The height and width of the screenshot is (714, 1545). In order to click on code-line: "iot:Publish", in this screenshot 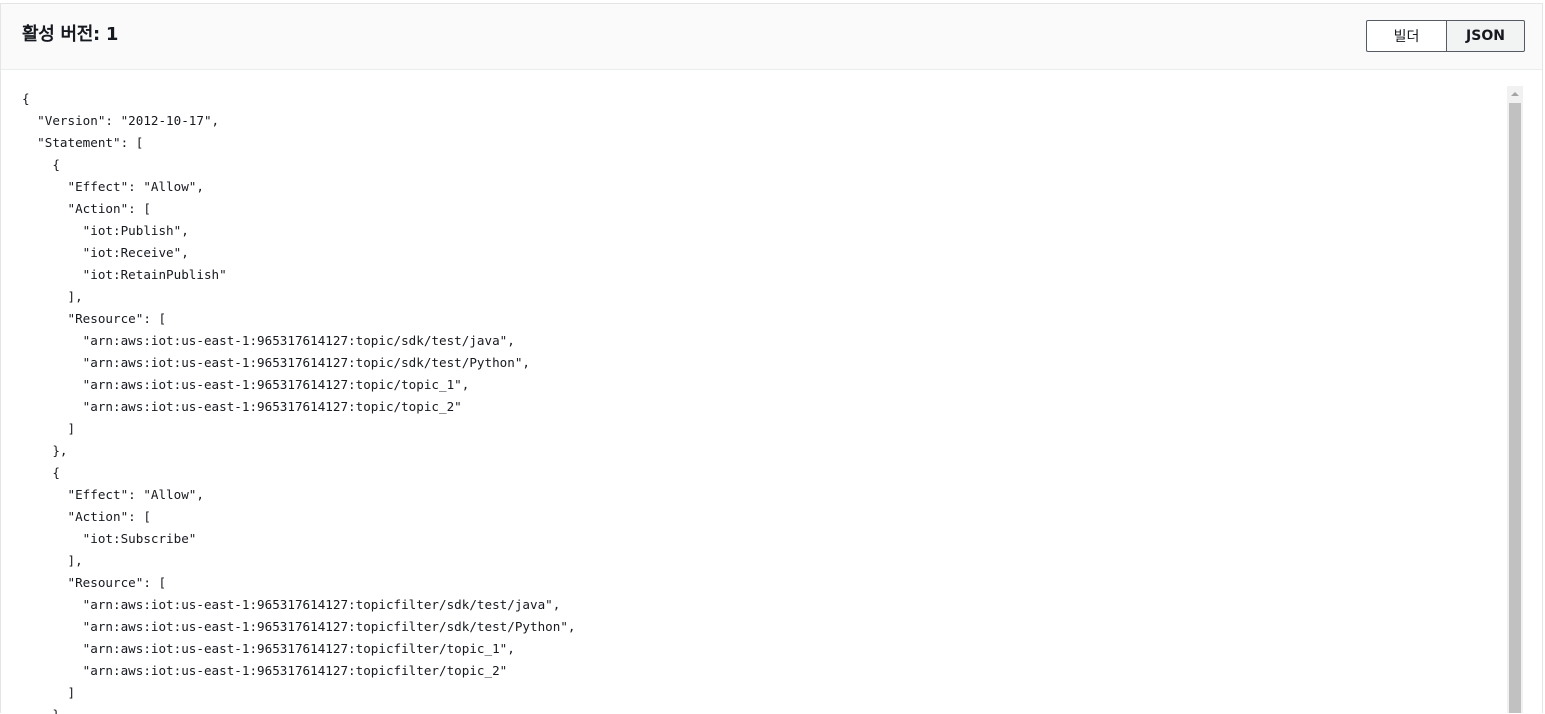, I will do `click(105, 230)`.